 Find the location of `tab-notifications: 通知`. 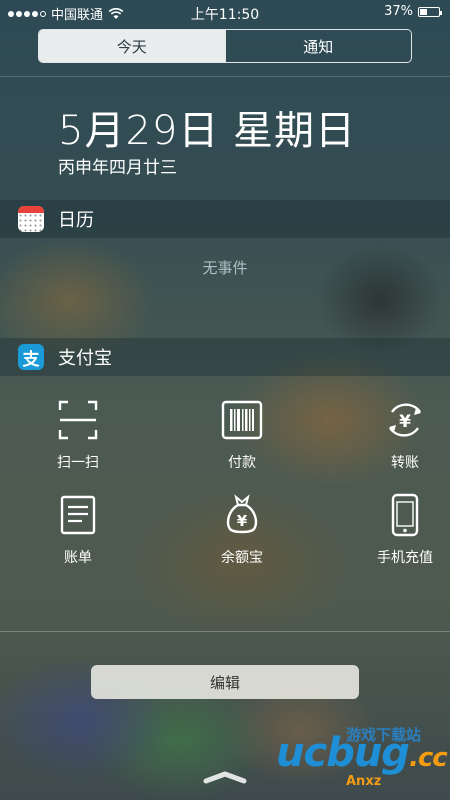

tab-notifications: 通知 is located at coordinates (318, 46).